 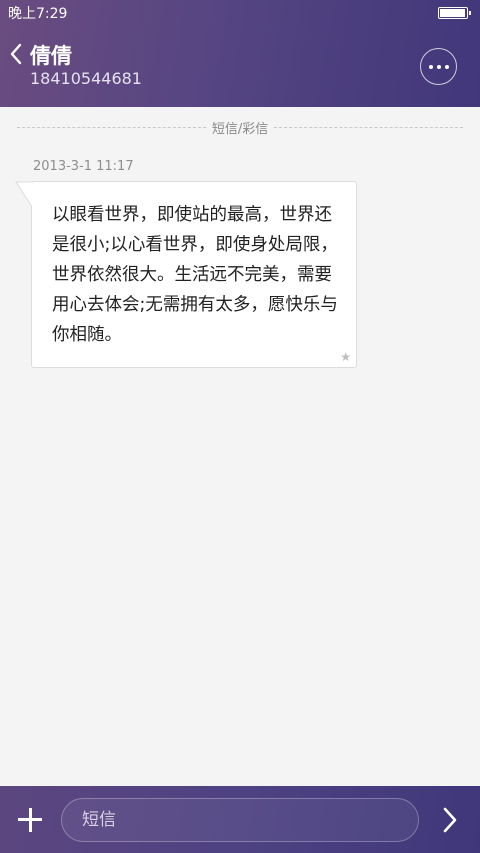 I want to click on message-input, so click(x=240, y=820).